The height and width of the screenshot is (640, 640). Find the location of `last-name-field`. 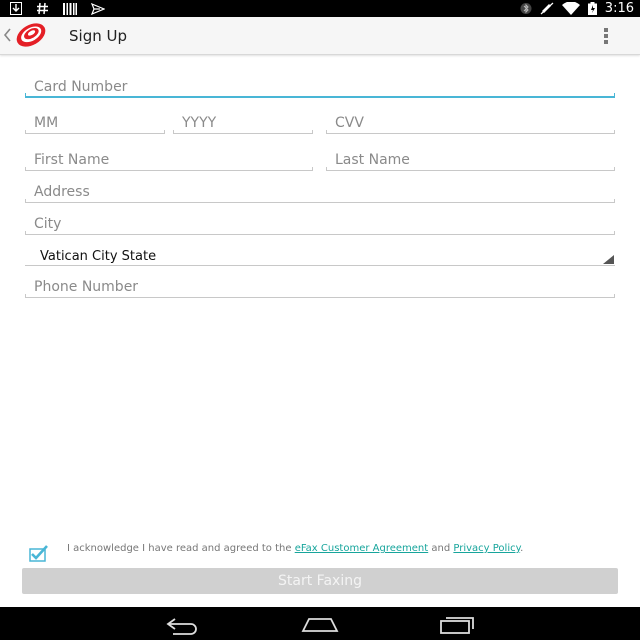

last-name-field is located at coordinates (470, 160).